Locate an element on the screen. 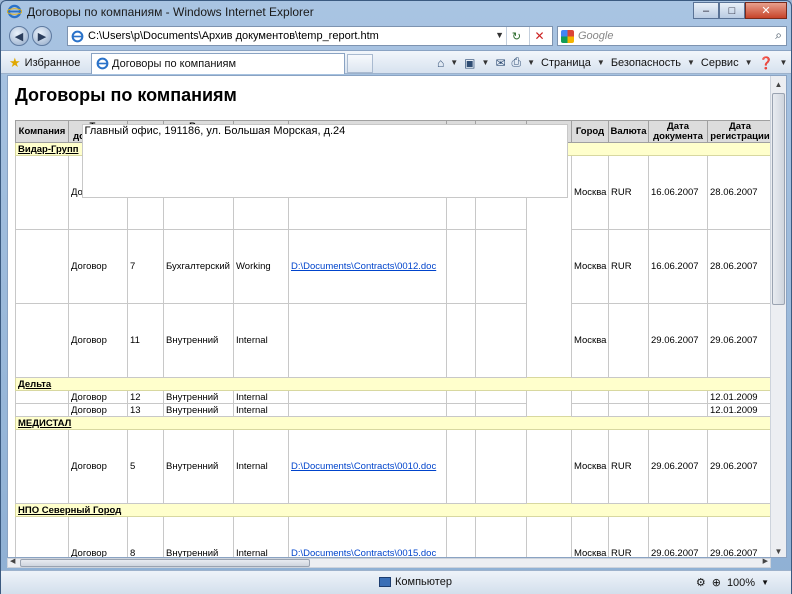  page-dropdown-icon: ▼ is located at coordinates (601, 62).